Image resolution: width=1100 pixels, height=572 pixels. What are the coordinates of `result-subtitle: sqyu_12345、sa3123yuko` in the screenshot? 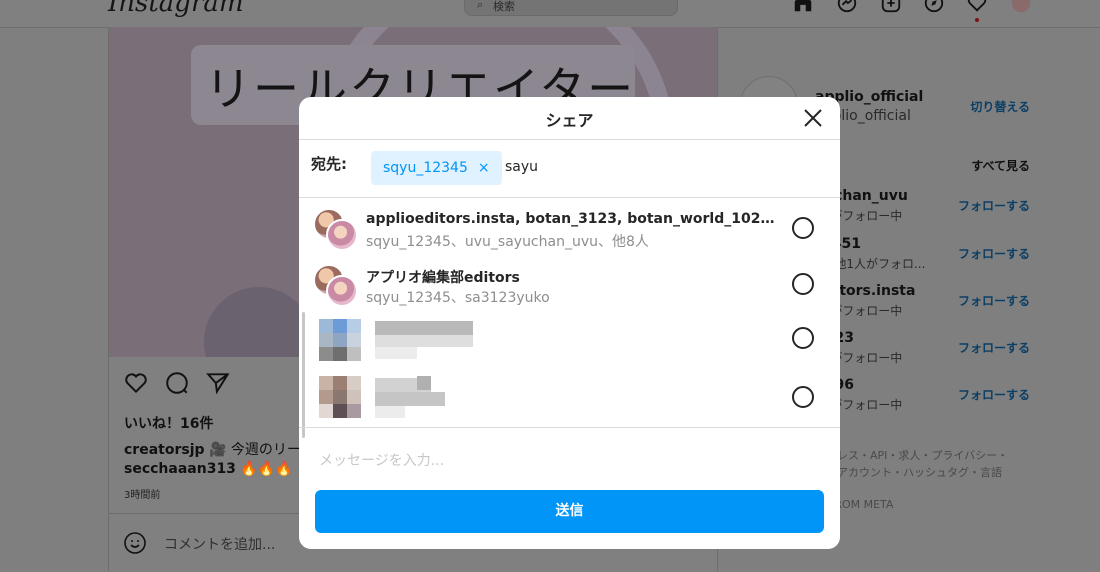 It's located at (458, 298).